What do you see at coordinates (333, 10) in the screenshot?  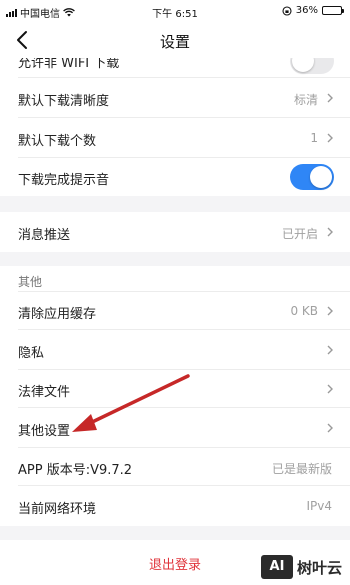 I see `battery-icon` at bounding box center [333, 10].